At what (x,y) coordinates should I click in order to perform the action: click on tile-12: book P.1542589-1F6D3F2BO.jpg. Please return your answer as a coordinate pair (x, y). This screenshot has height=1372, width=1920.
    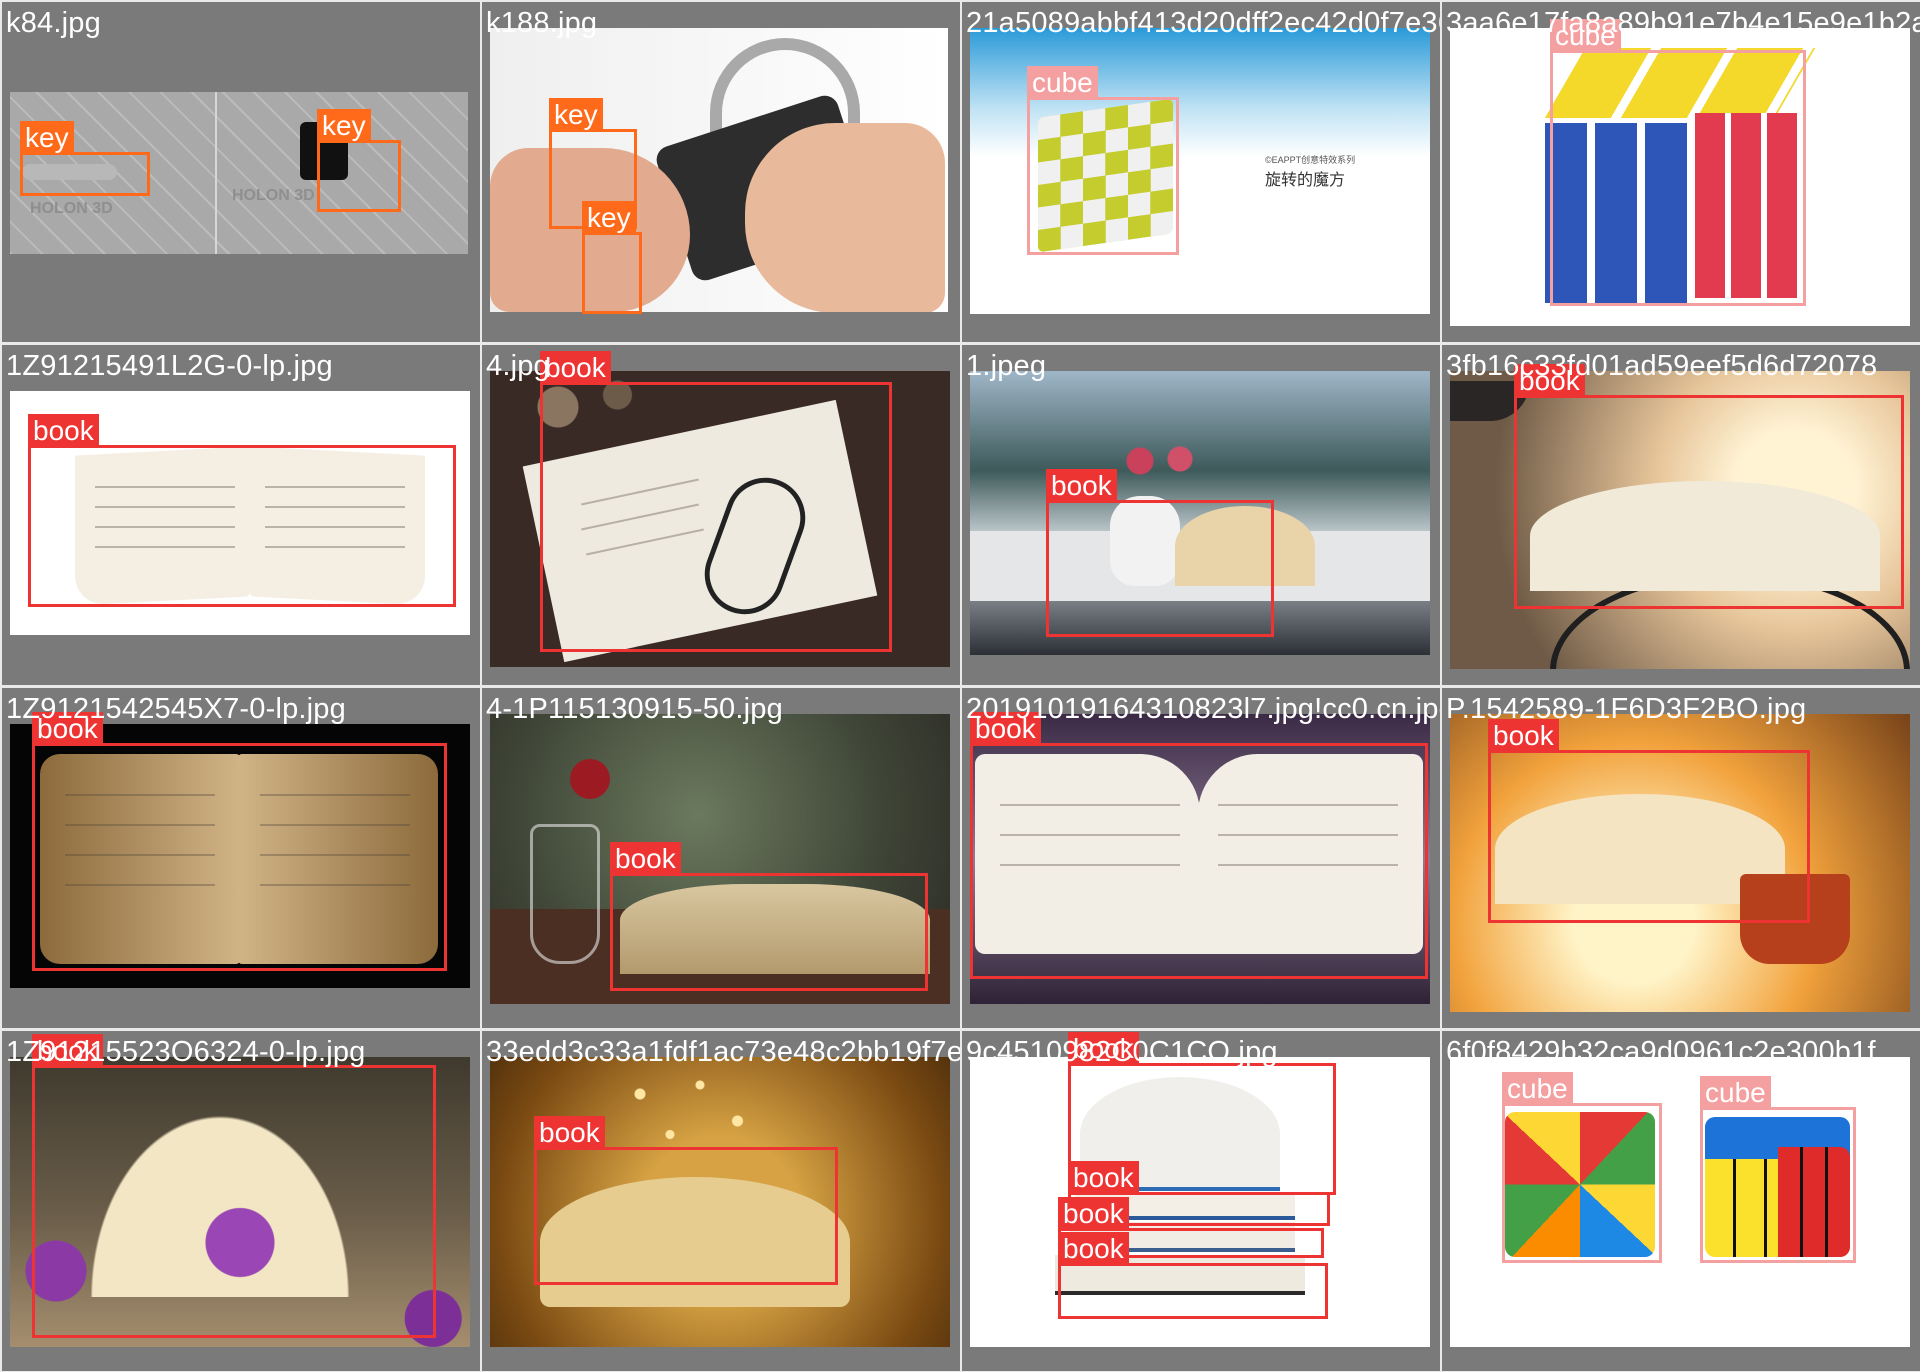
    Looking at the image, I should click on (1681, 858).